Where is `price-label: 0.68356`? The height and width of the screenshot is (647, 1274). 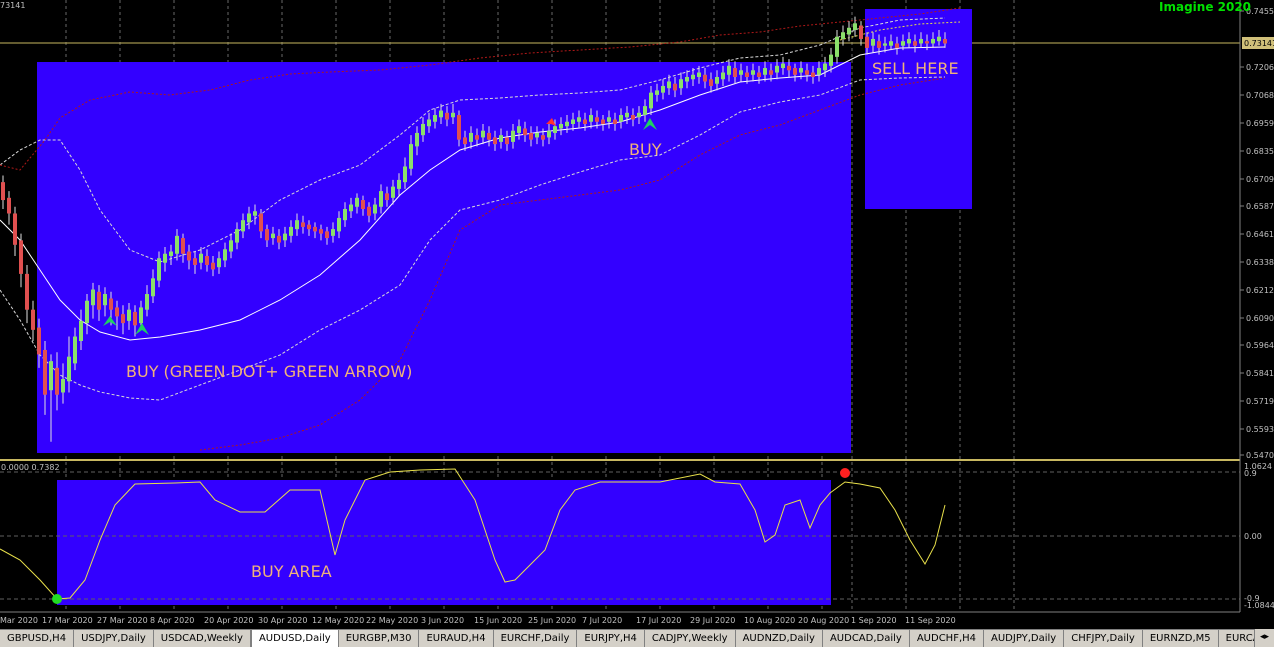 price-label: 0.68356 is located at coordinates (1260, 151).